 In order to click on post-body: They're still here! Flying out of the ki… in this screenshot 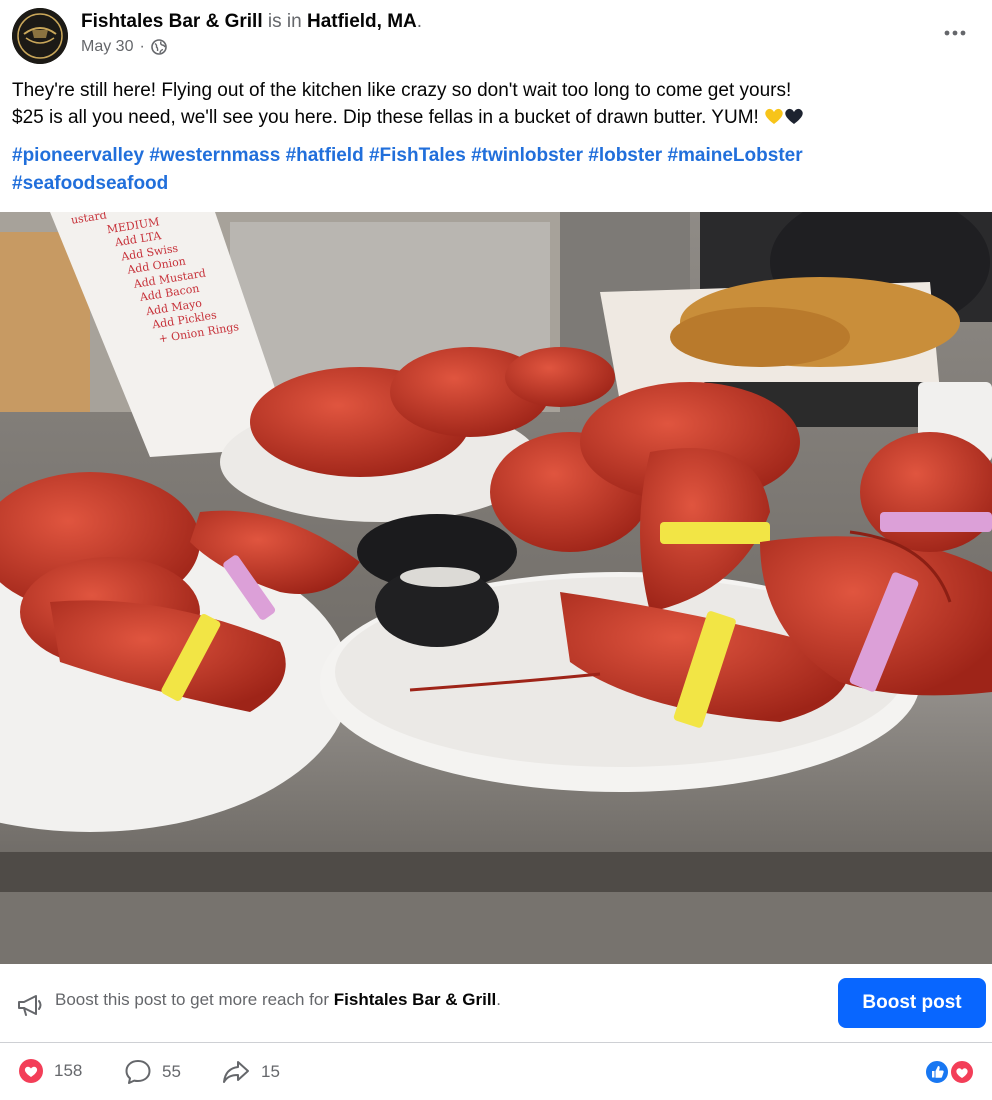, I will do `click(498, 104)`.